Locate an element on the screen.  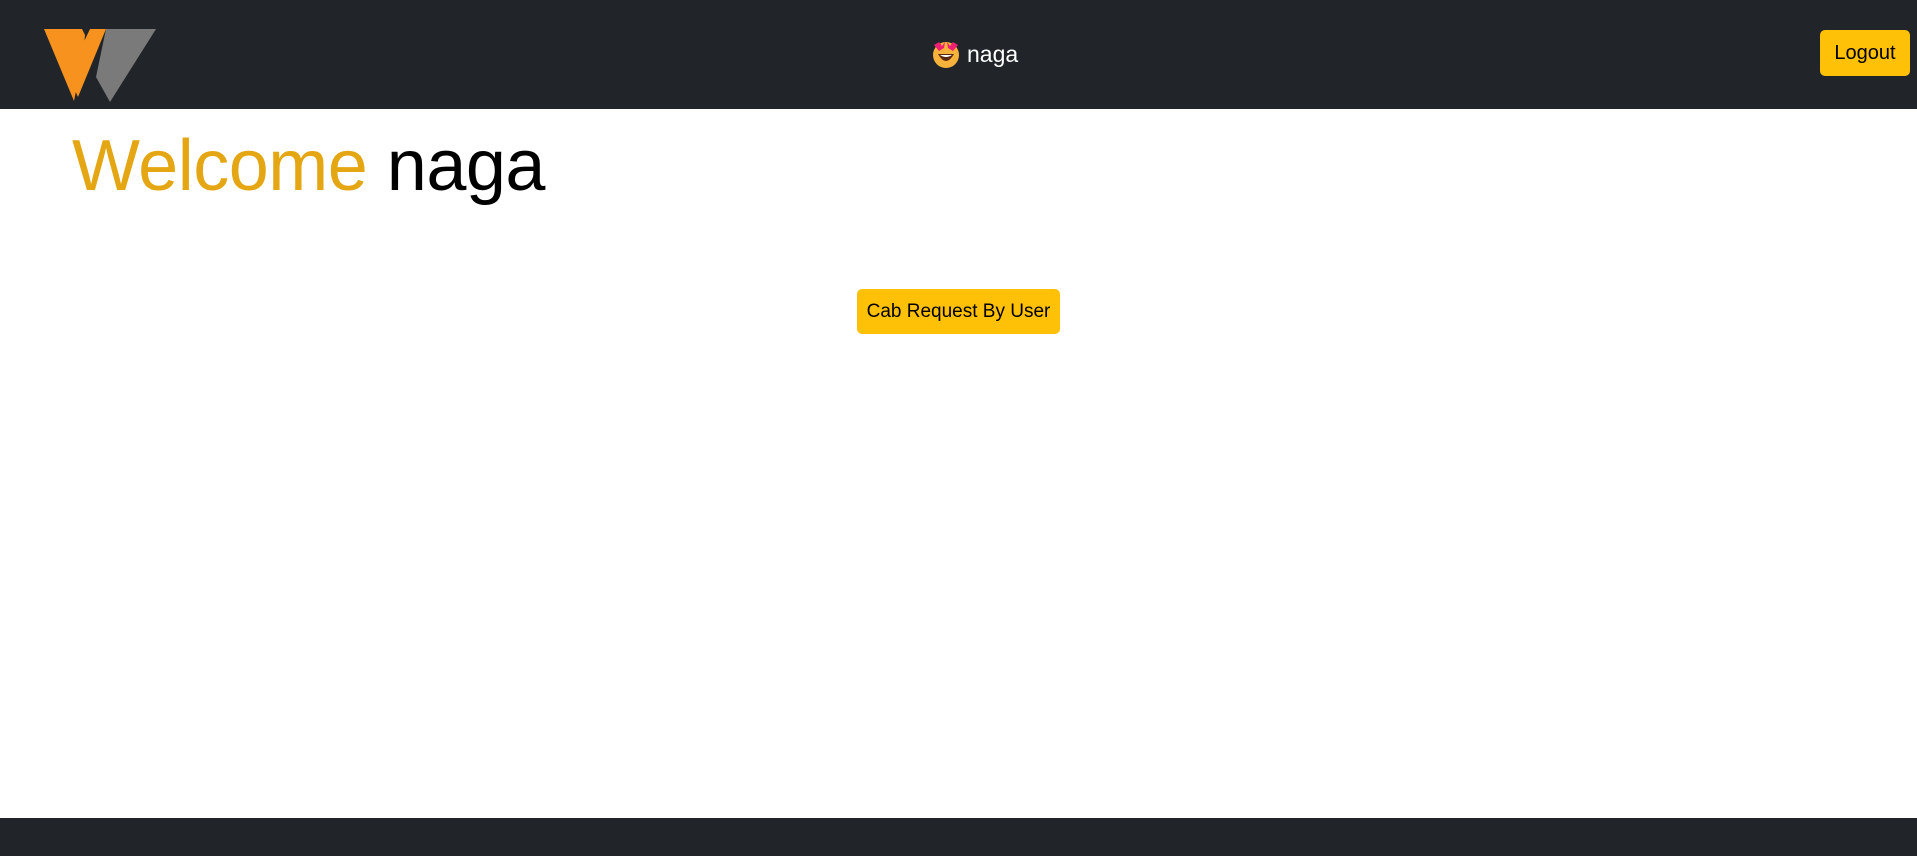
brand-logo-icon is located at coordinates (100, 65).